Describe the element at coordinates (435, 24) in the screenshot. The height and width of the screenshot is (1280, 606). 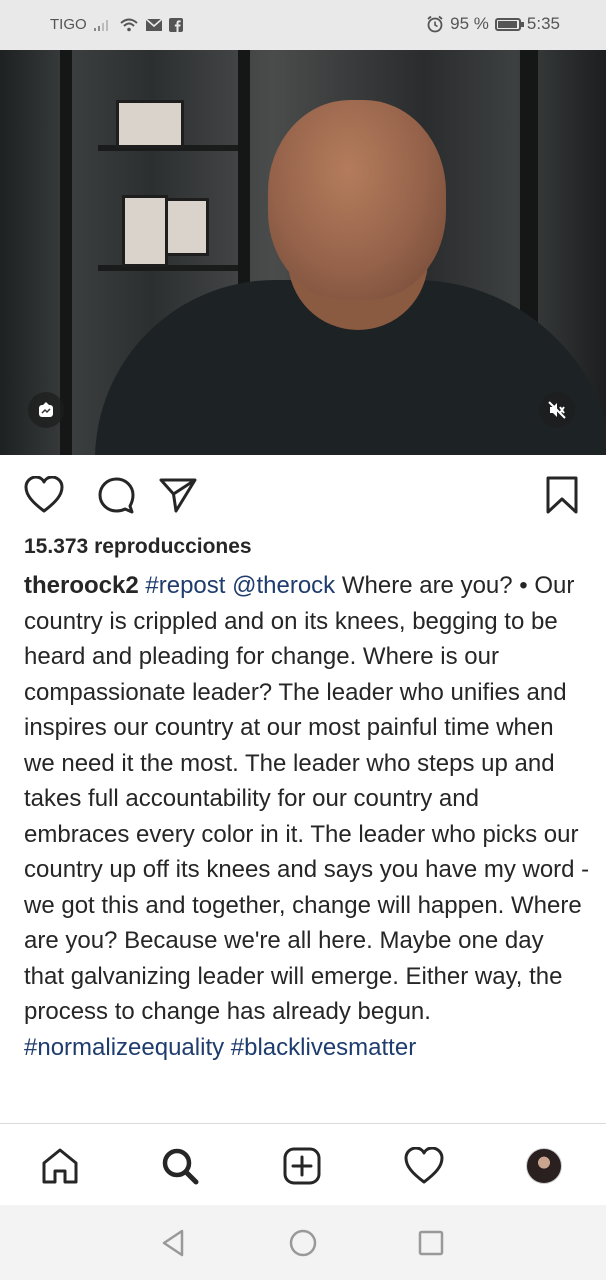
I see `alarm-icon` at that location.